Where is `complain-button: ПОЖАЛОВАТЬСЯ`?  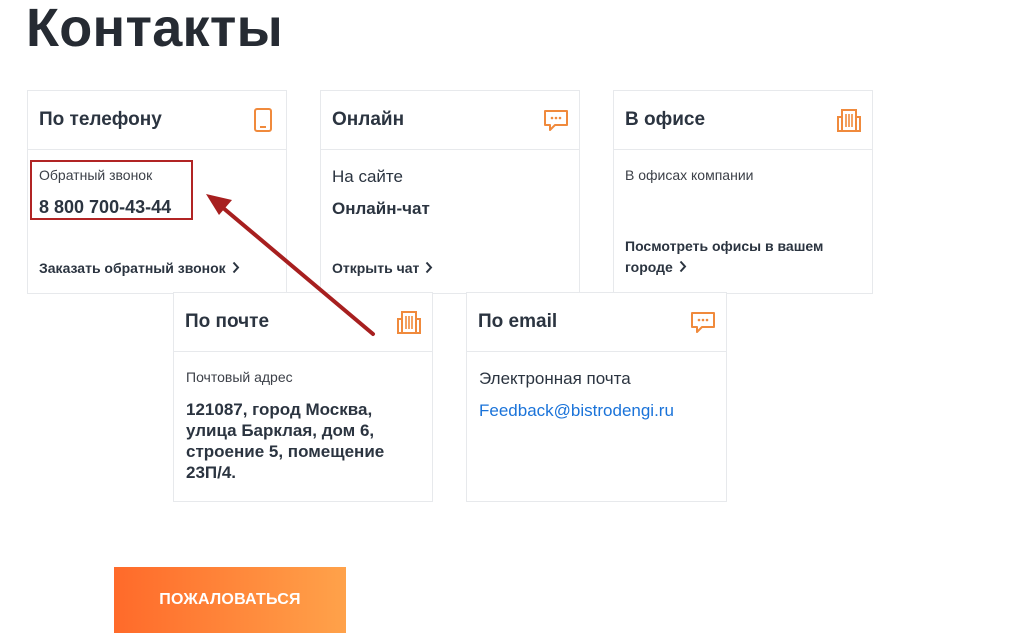
complain-button: ПОЖАЛОВАТЬСЯ is located at coordinates (230, 600).